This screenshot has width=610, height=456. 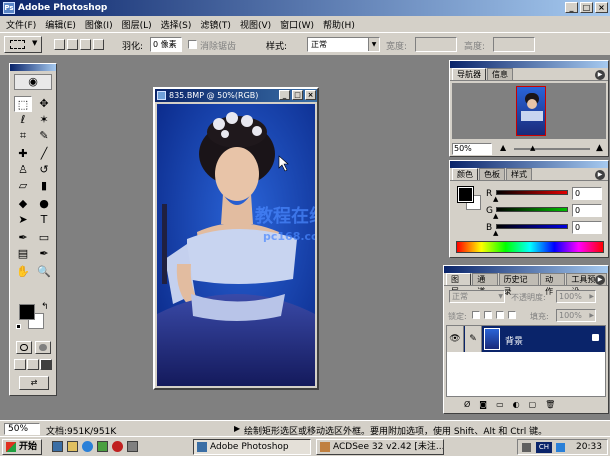 I want to click on layer-mask-icon: ◙, so click(x=483, y=404).